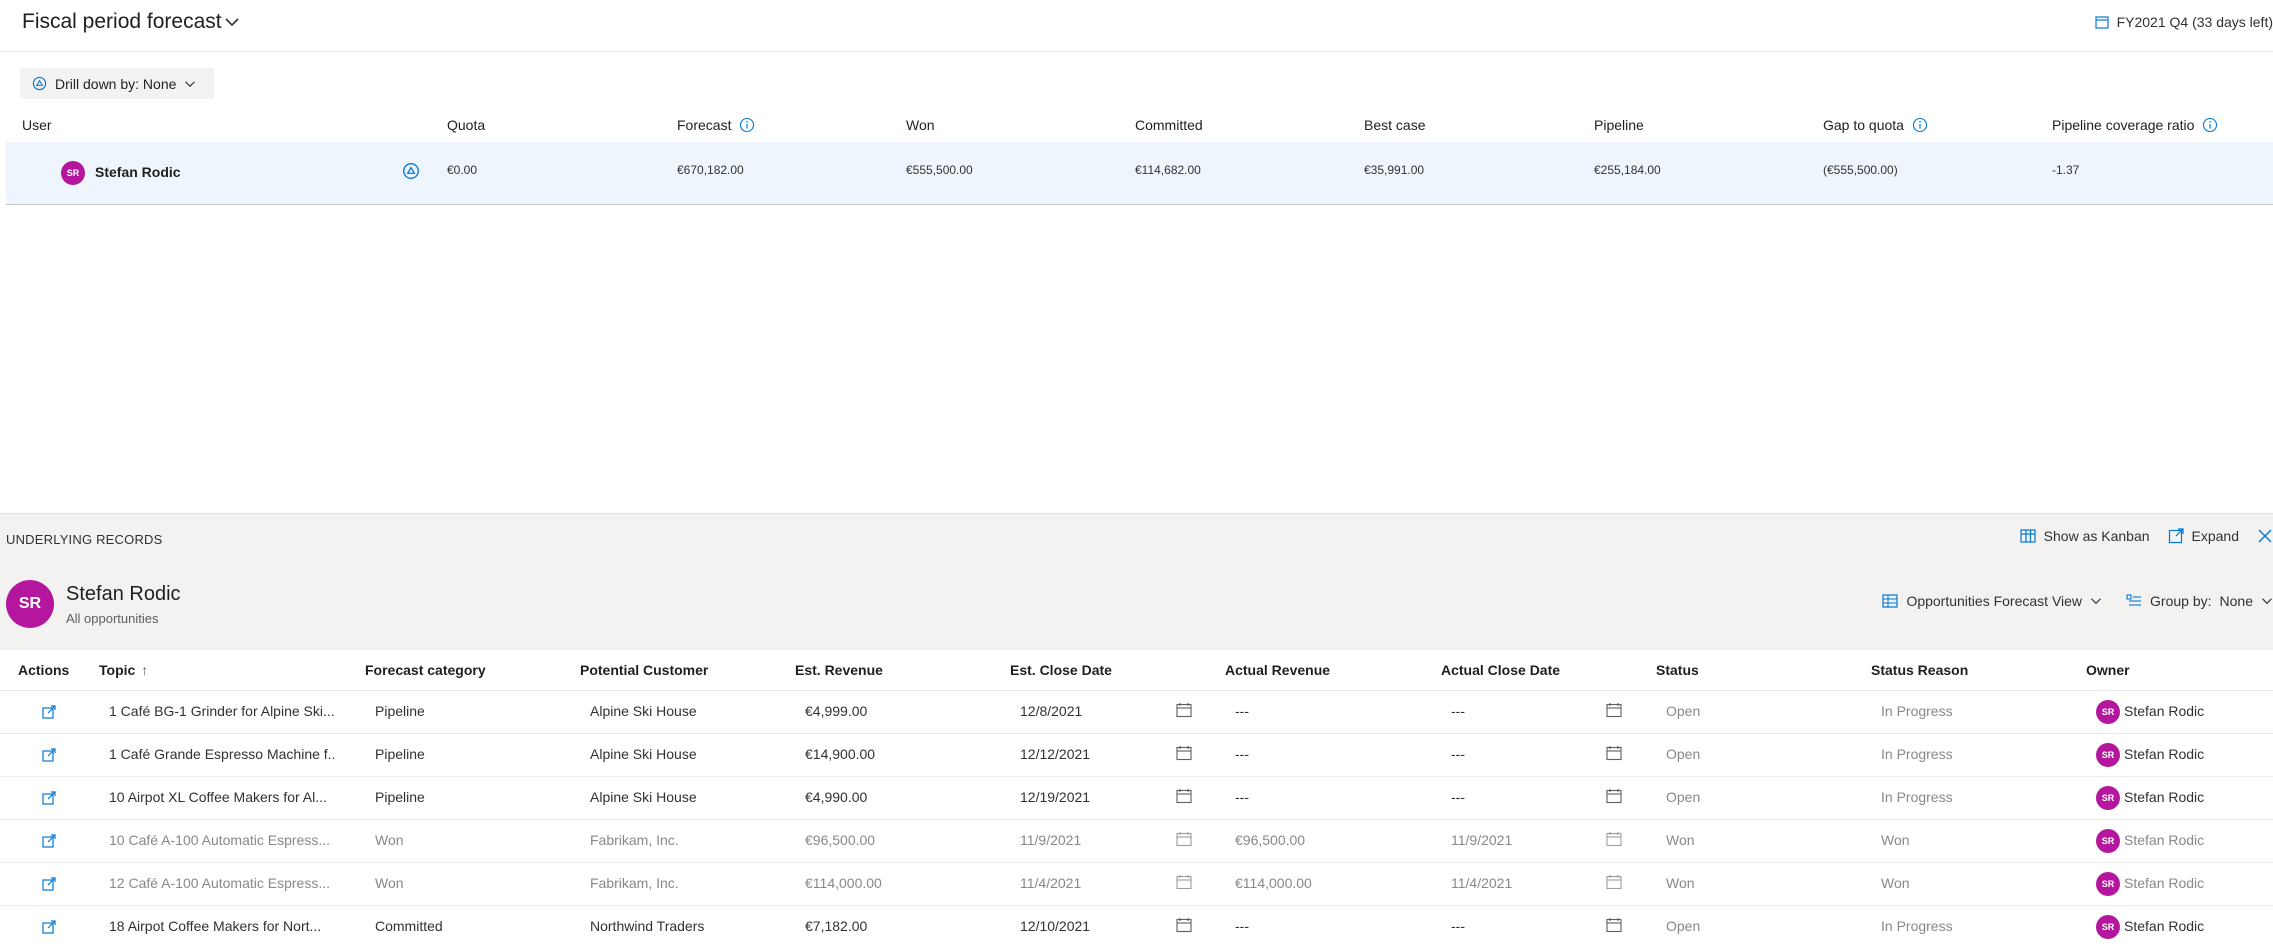  What do you see at coordinates (411, 171) in the screenshot?
I see `drill-down-icon` at bounding box center [411, 171].